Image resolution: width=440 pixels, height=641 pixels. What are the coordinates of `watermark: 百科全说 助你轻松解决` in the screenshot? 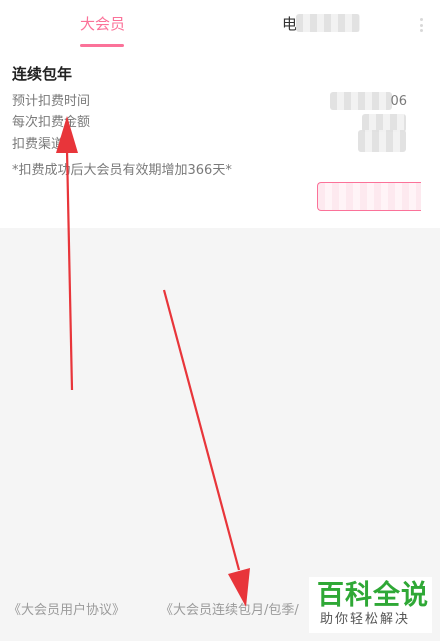 It's located at (370, 605).